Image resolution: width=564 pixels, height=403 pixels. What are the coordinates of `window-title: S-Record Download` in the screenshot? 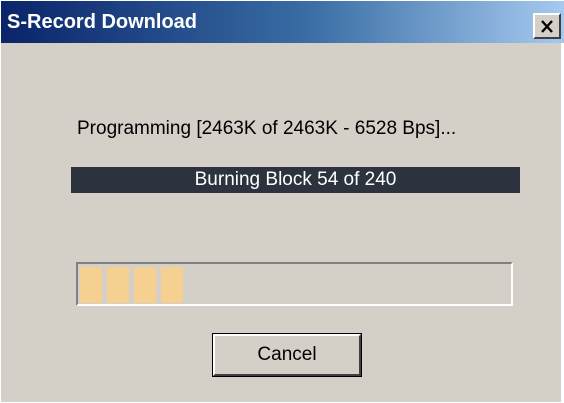 It's located at (102, 22).